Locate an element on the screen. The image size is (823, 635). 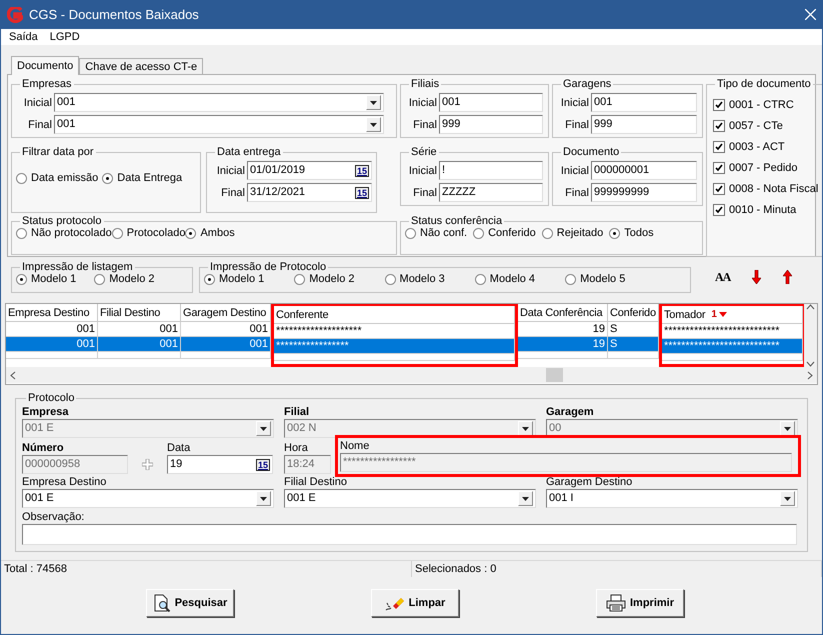
tab: Documento is located at coordinates (45, 65).